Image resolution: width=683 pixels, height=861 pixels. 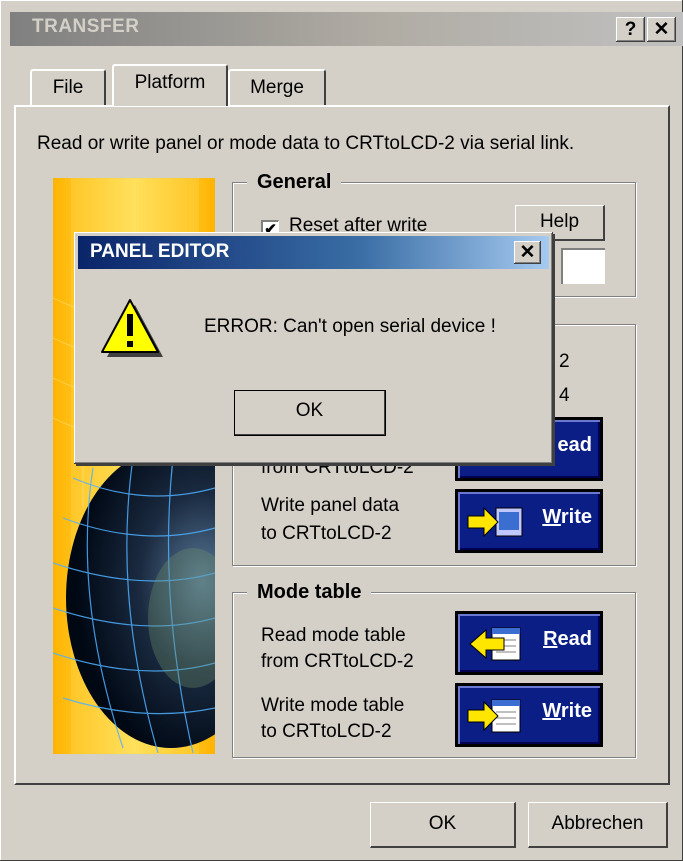 I want to click on tab-file: File, so click(x=68, y=88).